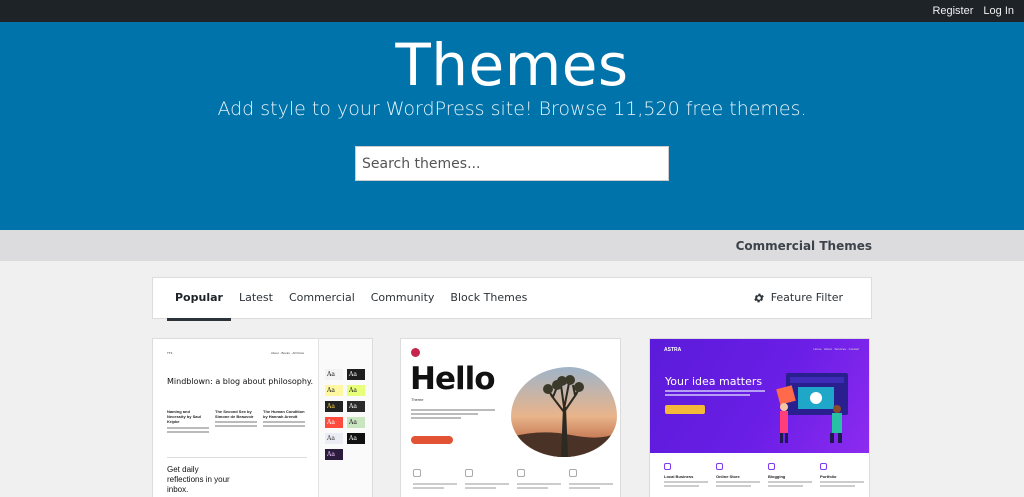 The height and width of the screenshot is (497, 1024). What do you see at coordinates (188, 421) in the screenshot?
I see `card-preview-column: Naming and Necessity by Saul Kripke` at bounding box center [188, 421].